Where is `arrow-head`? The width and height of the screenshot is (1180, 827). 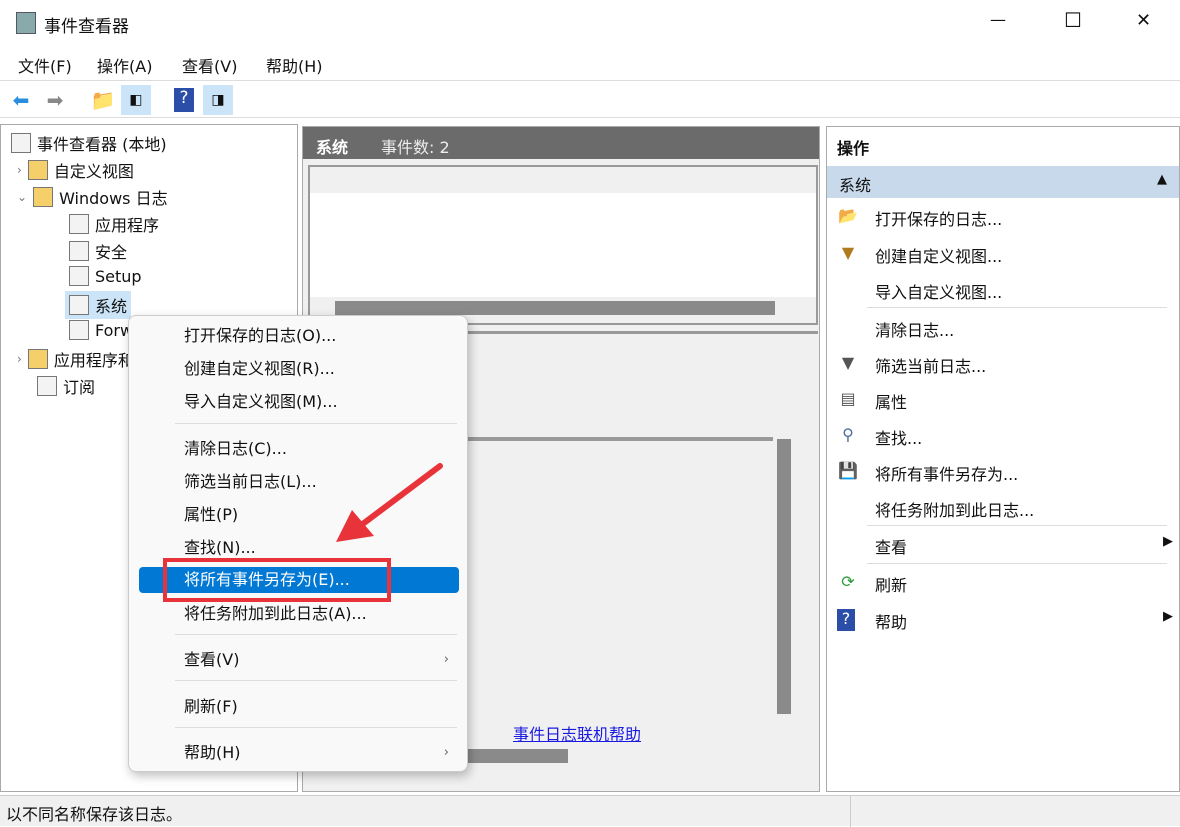 arrow-head is located at coordinates (355, 526).